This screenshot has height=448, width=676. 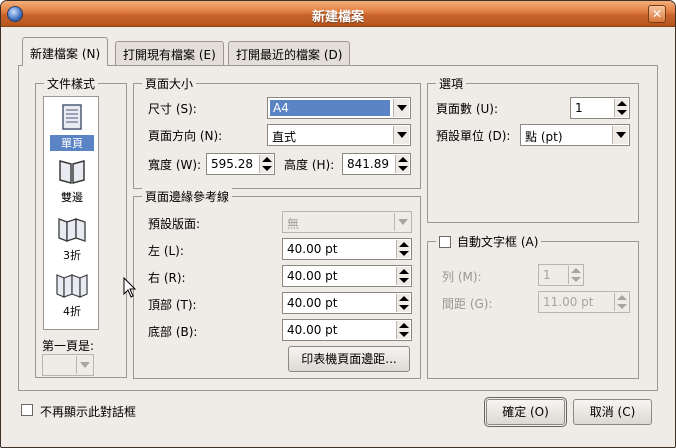 I want to click on cancel-button: 取消 (C), so click(x=612, y=412).